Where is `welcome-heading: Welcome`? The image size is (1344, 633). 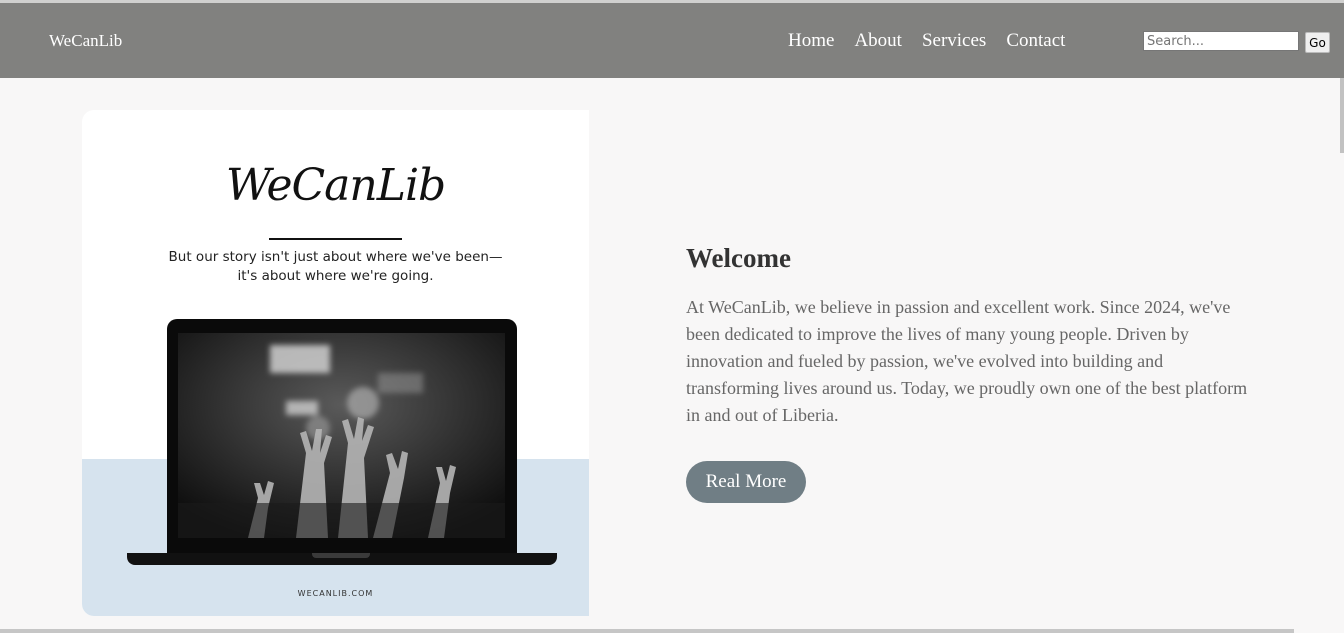 welcome-heading: Welcome is located at coordinates (738, 258).